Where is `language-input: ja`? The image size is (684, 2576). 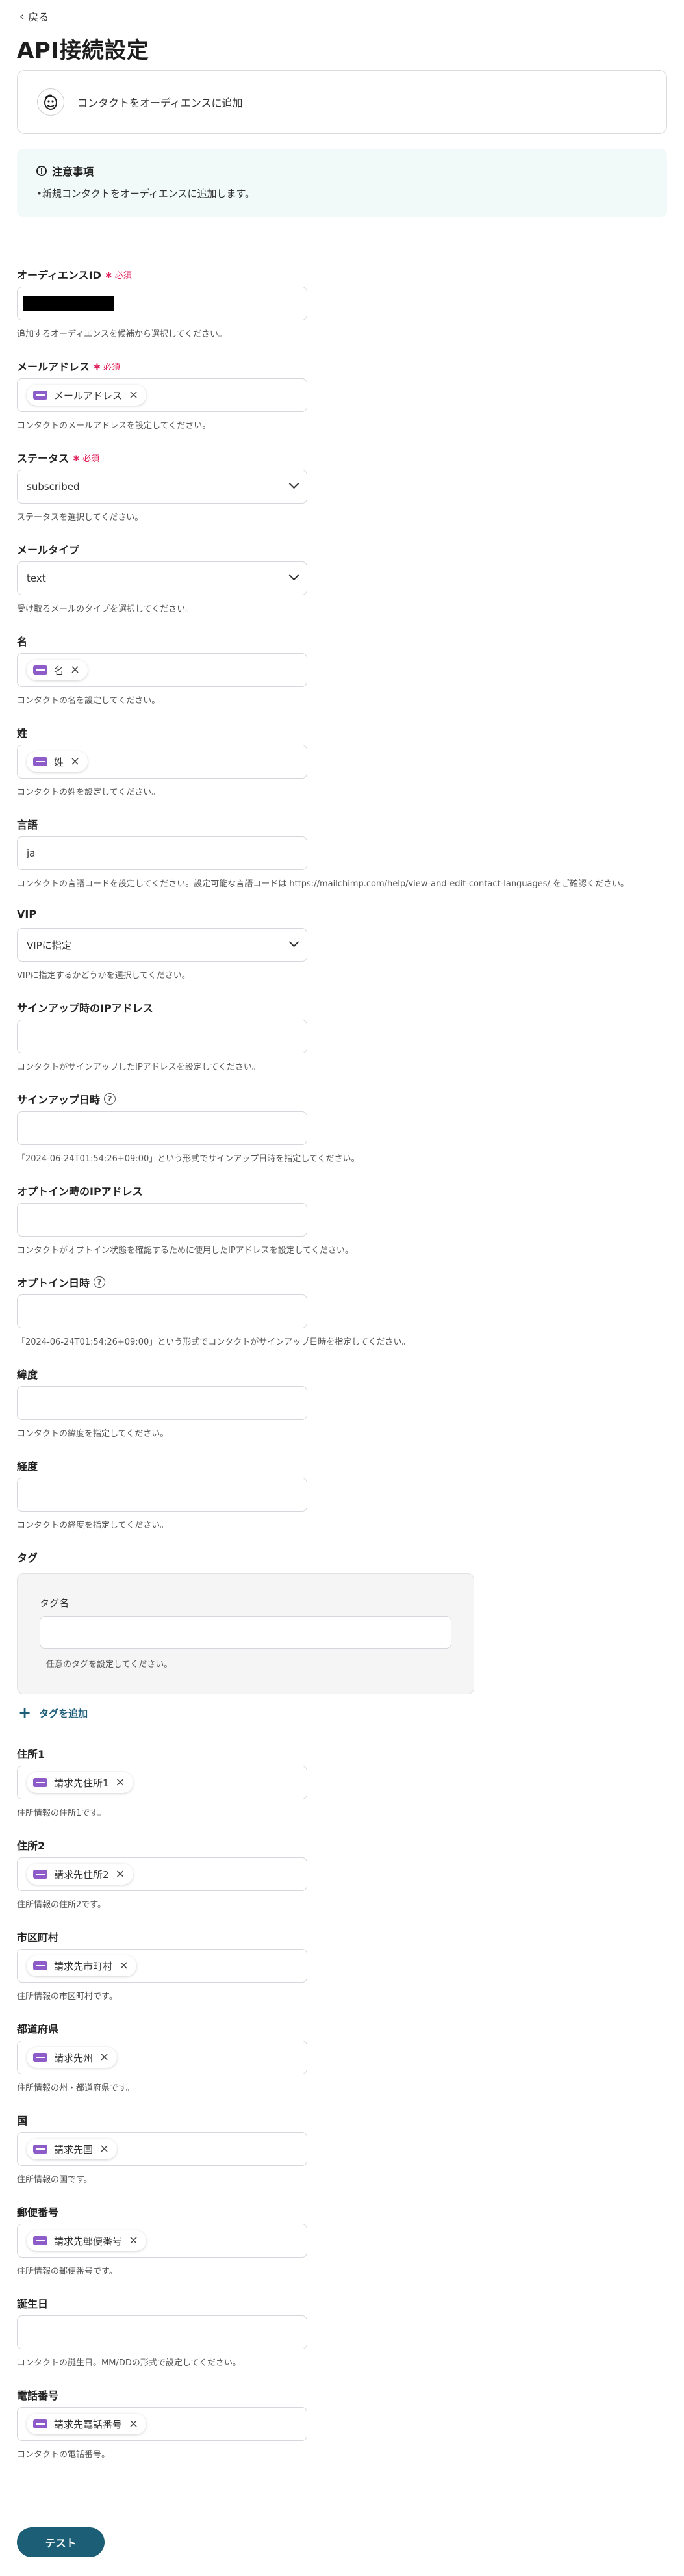 language-input: ja is located at coordinates (162, 853).